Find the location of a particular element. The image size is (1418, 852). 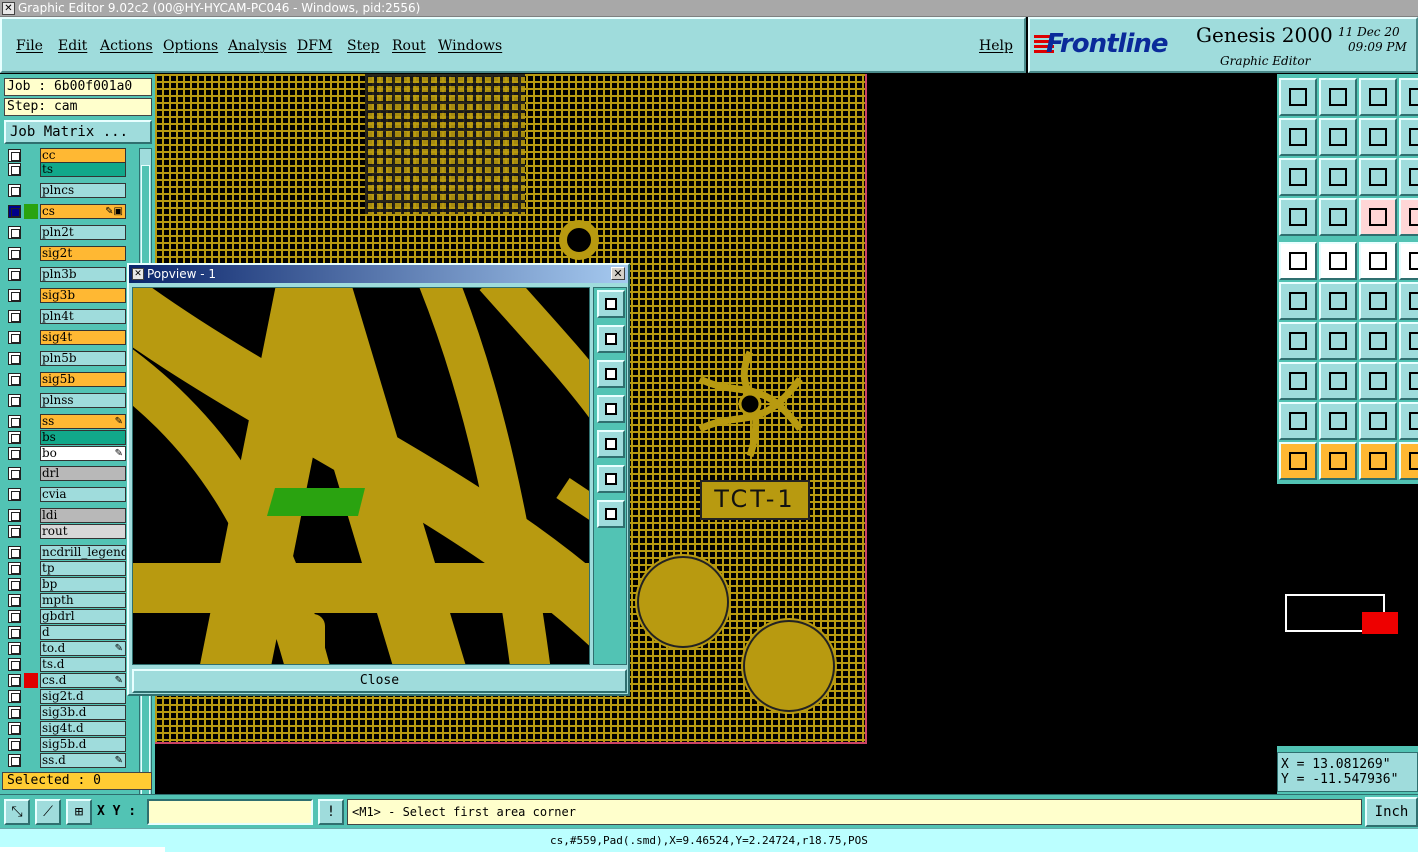

layer-row-sig3b: sig3b is located at coordinates (70, 295).